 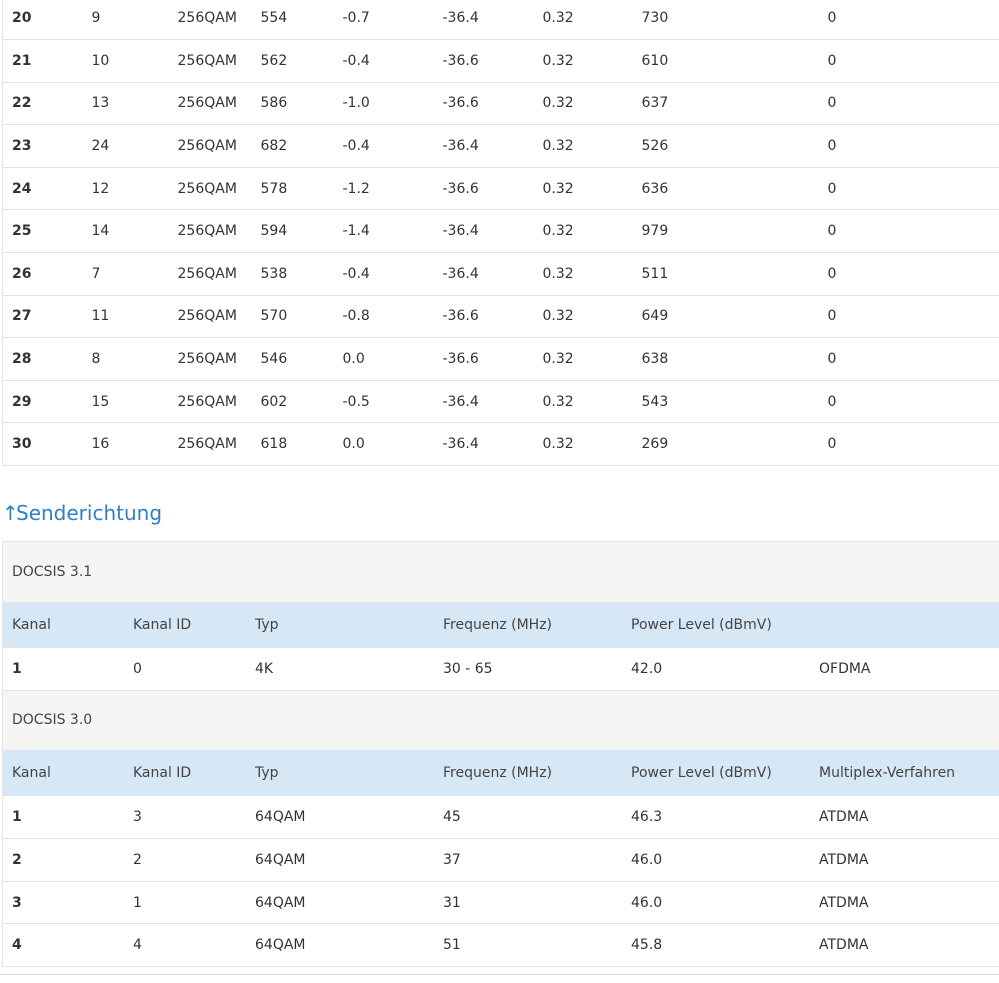 What do you see at coordinates (500, 444) in the screenshot?
I see `table-row: 30 16 256QAM 618 0.0 -36.4 0.32 269 0` at bounding box center [500, 444].